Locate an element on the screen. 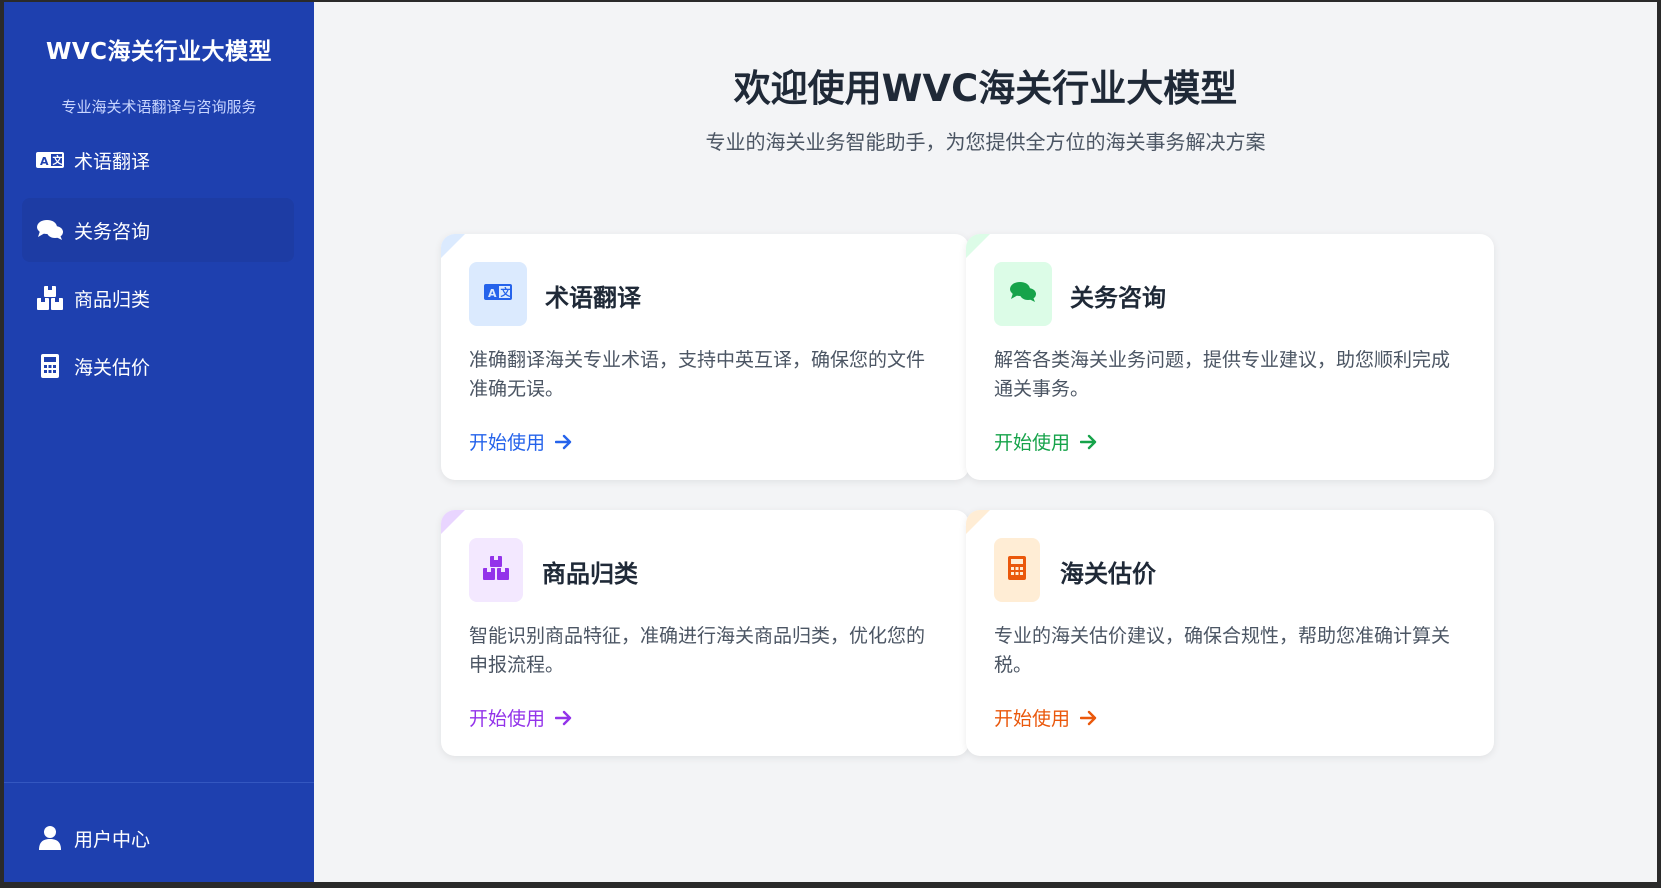 This screenshot has width=1661, height=888. card-icon-box: A文 is located at coordinates (498, 294).